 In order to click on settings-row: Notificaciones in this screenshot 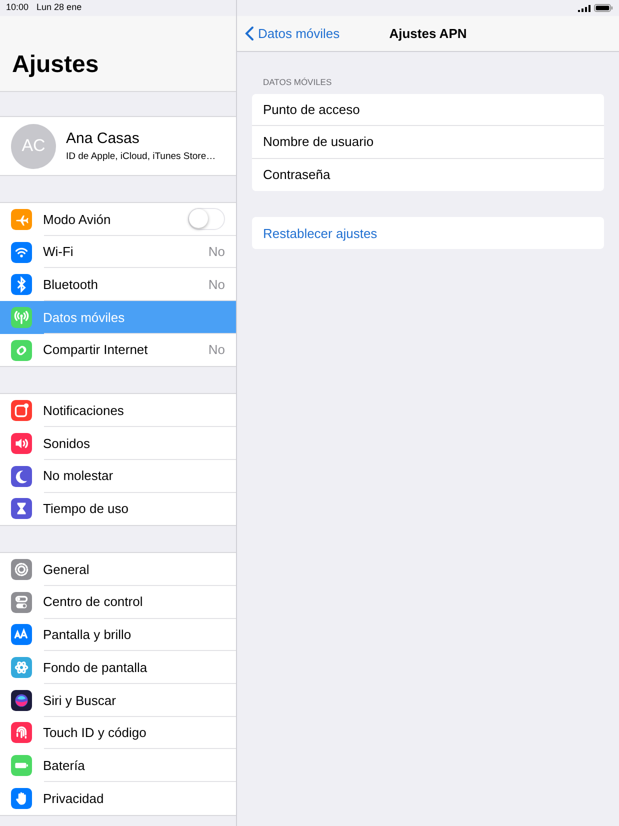, I will do `click(118, 411)`.